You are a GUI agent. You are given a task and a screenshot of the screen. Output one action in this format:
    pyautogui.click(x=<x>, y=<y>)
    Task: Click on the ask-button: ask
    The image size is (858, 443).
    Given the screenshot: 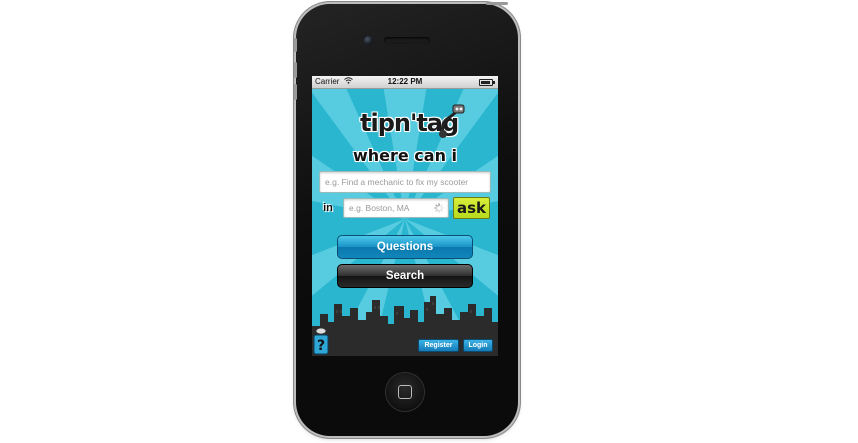 What is the action you would take?
    pyautogui.click(x=471, y=208)
    